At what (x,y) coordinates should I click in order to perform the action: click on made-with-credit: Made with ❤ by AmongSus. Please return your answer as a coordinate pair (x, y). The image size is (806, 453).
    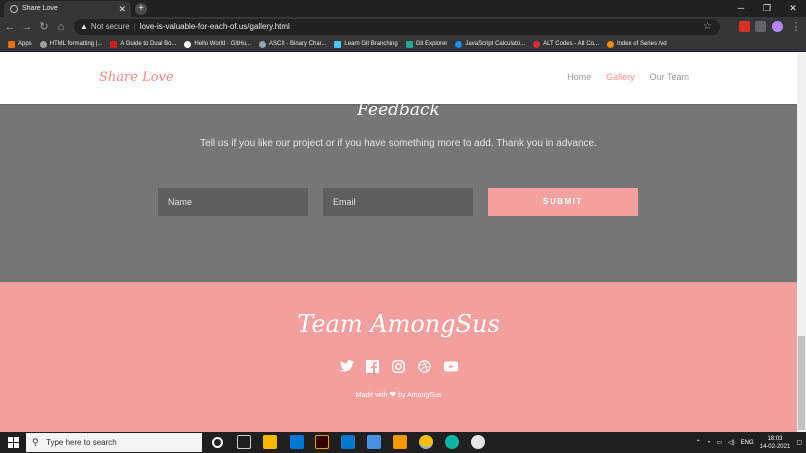
    Looking at the image, I should click on (398, 394).